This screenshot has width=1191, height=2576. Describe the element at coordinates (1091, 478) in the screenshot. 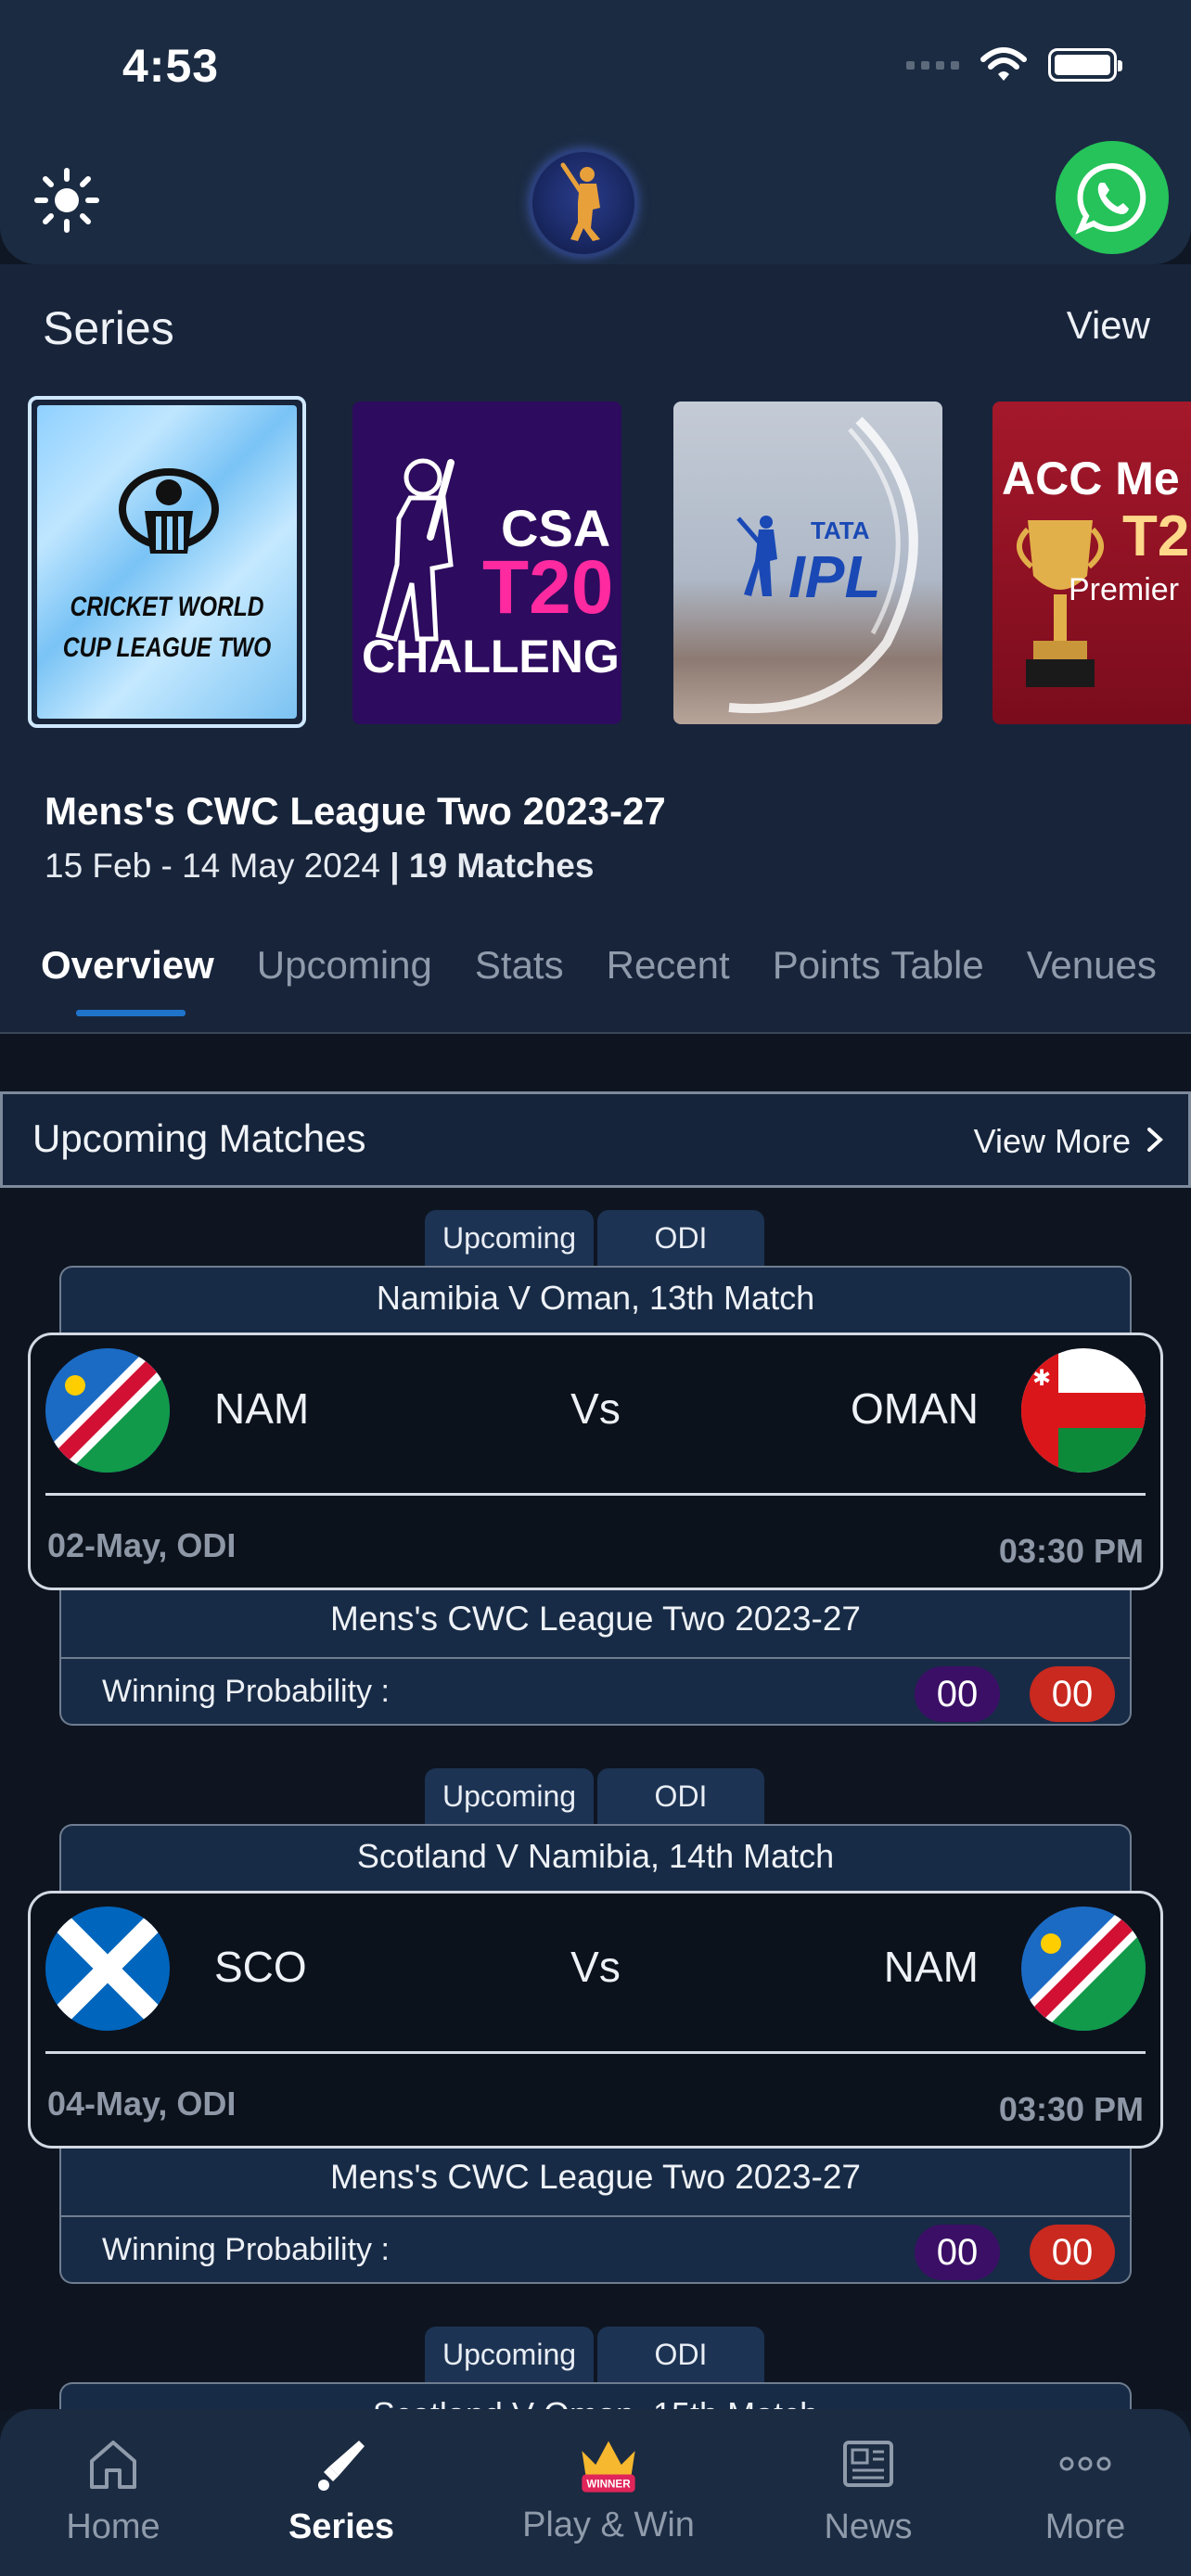

I see `series-card-acc-top: ACC Me` at that location.